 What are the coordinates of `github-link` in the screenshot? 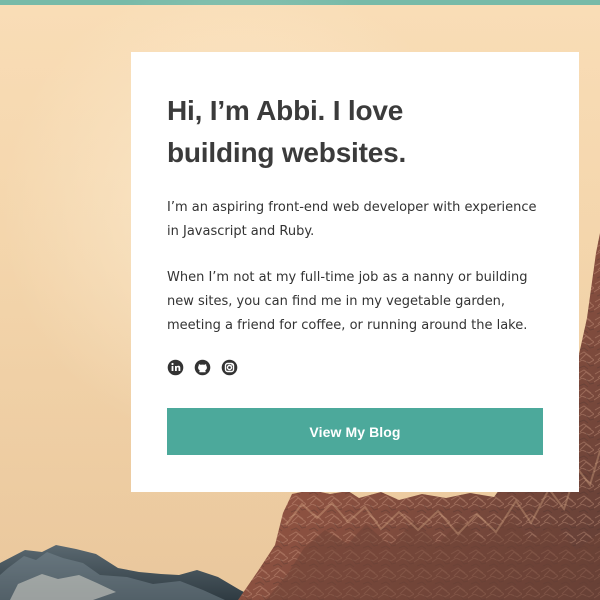 It's located at (202, 367).